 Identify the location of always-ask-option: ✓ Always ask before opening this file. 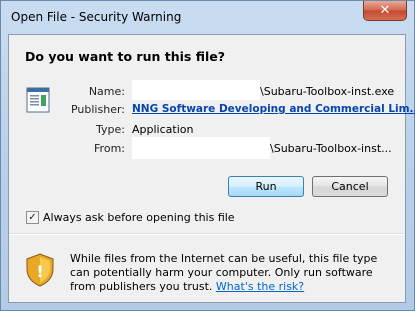
(130, 217).